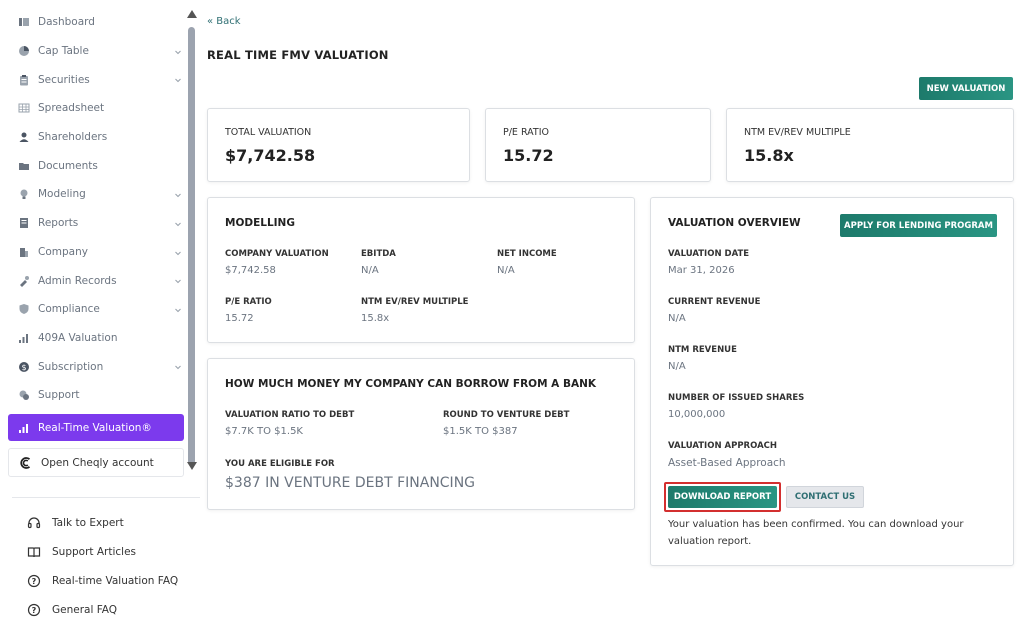  I want to click on ebitda-value: N/A, so click(370, 270).